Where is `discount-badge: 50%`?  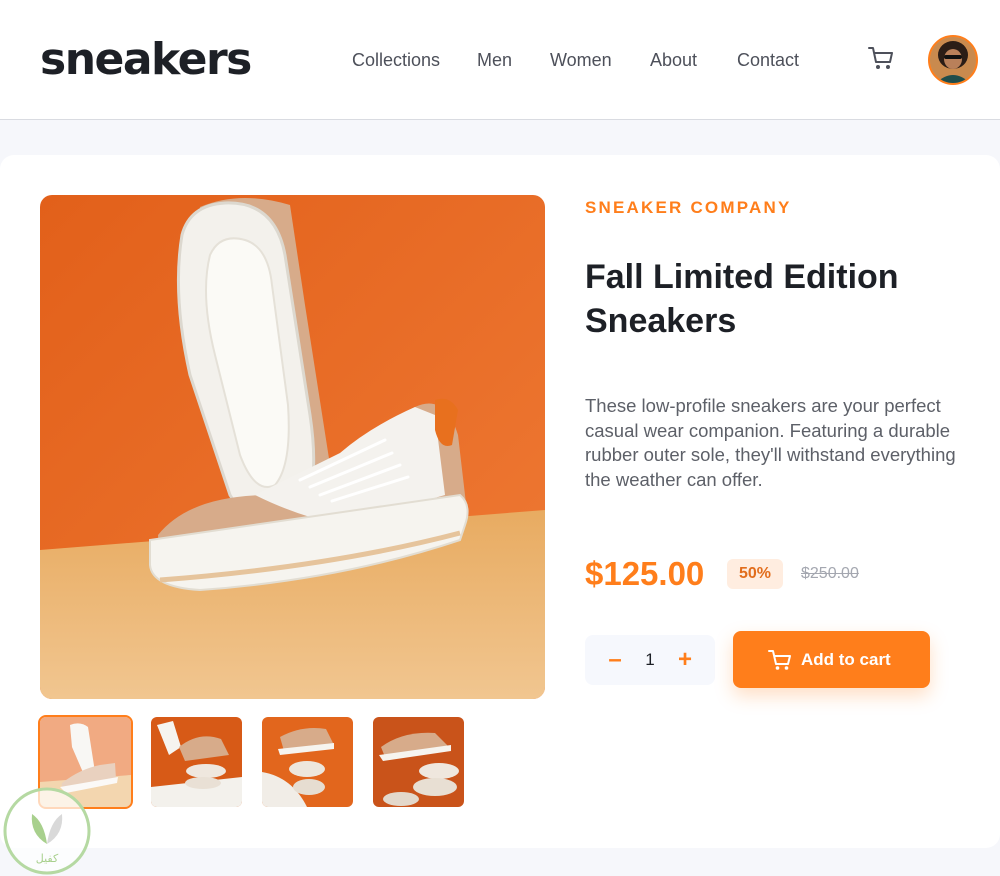
discount-badge: 50% is located at coordinates (755, 574).